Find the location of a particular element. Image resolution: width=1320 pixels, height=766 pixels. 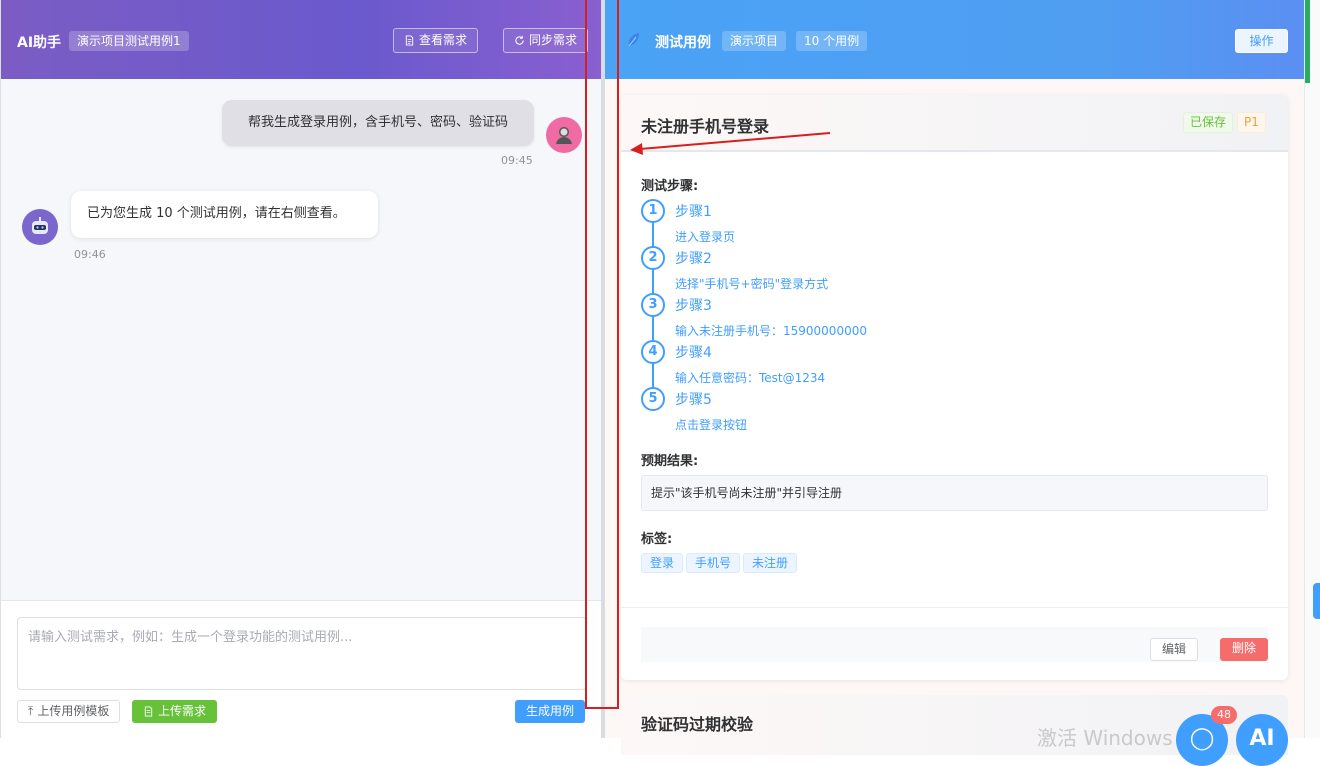

expected-result-label: 预期结果: is located at coordinates (670, 461).